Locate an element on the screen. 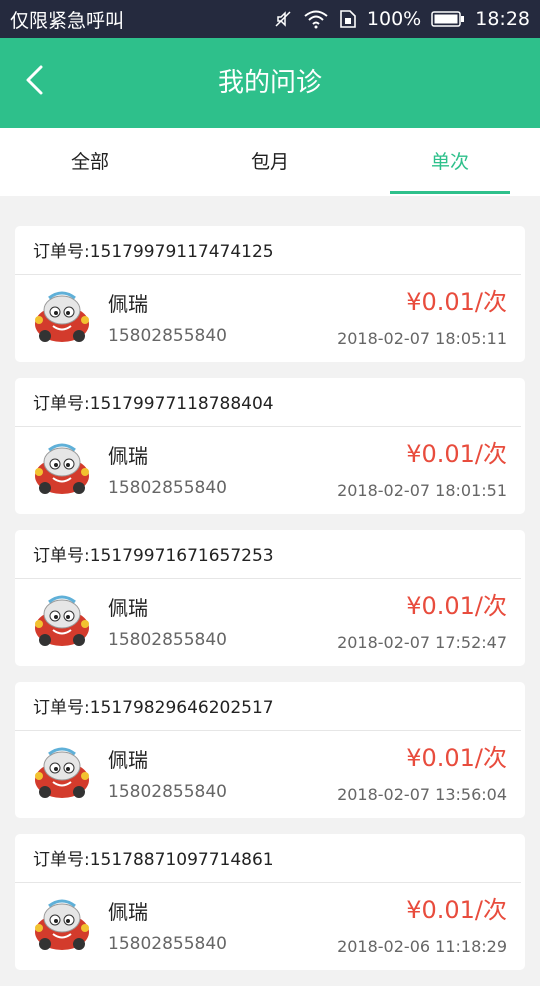 This screenshot has width=540, height=986. order-time: 2018-02-06 11:18:29 is located at coordinates (422, 946).